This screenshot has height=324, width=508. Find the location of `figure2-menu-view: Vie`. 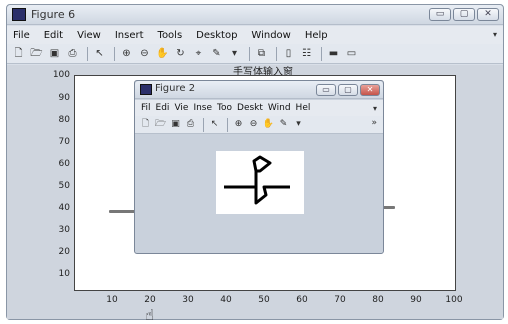

figure2-menu-view: Vie is located at coordinates (181, 108).